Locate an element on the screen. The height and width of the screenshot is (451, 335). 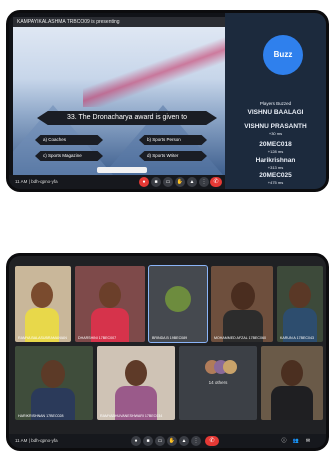
participant-tile: RAMYA BALASUBRAMANIAN is located at coordinates (43, 304).